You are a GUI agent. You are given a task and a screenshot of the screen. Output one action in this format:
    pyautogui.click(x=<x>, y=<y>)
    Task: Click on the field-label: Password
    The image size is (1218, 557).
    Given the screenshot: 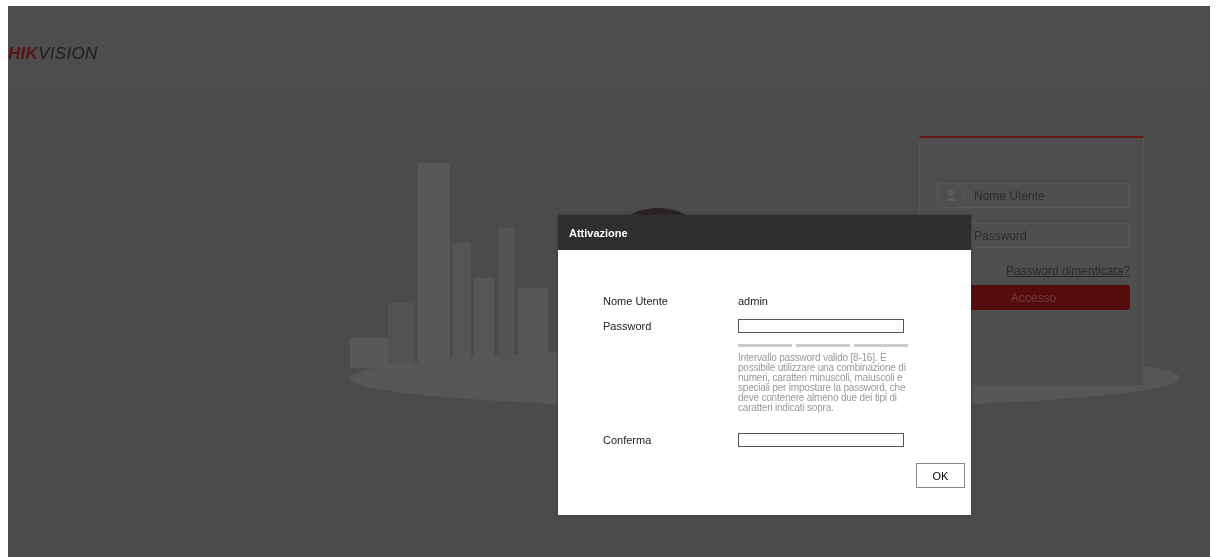 What is the action you would take?
    pyautogui.click(x=628, y=326)
    